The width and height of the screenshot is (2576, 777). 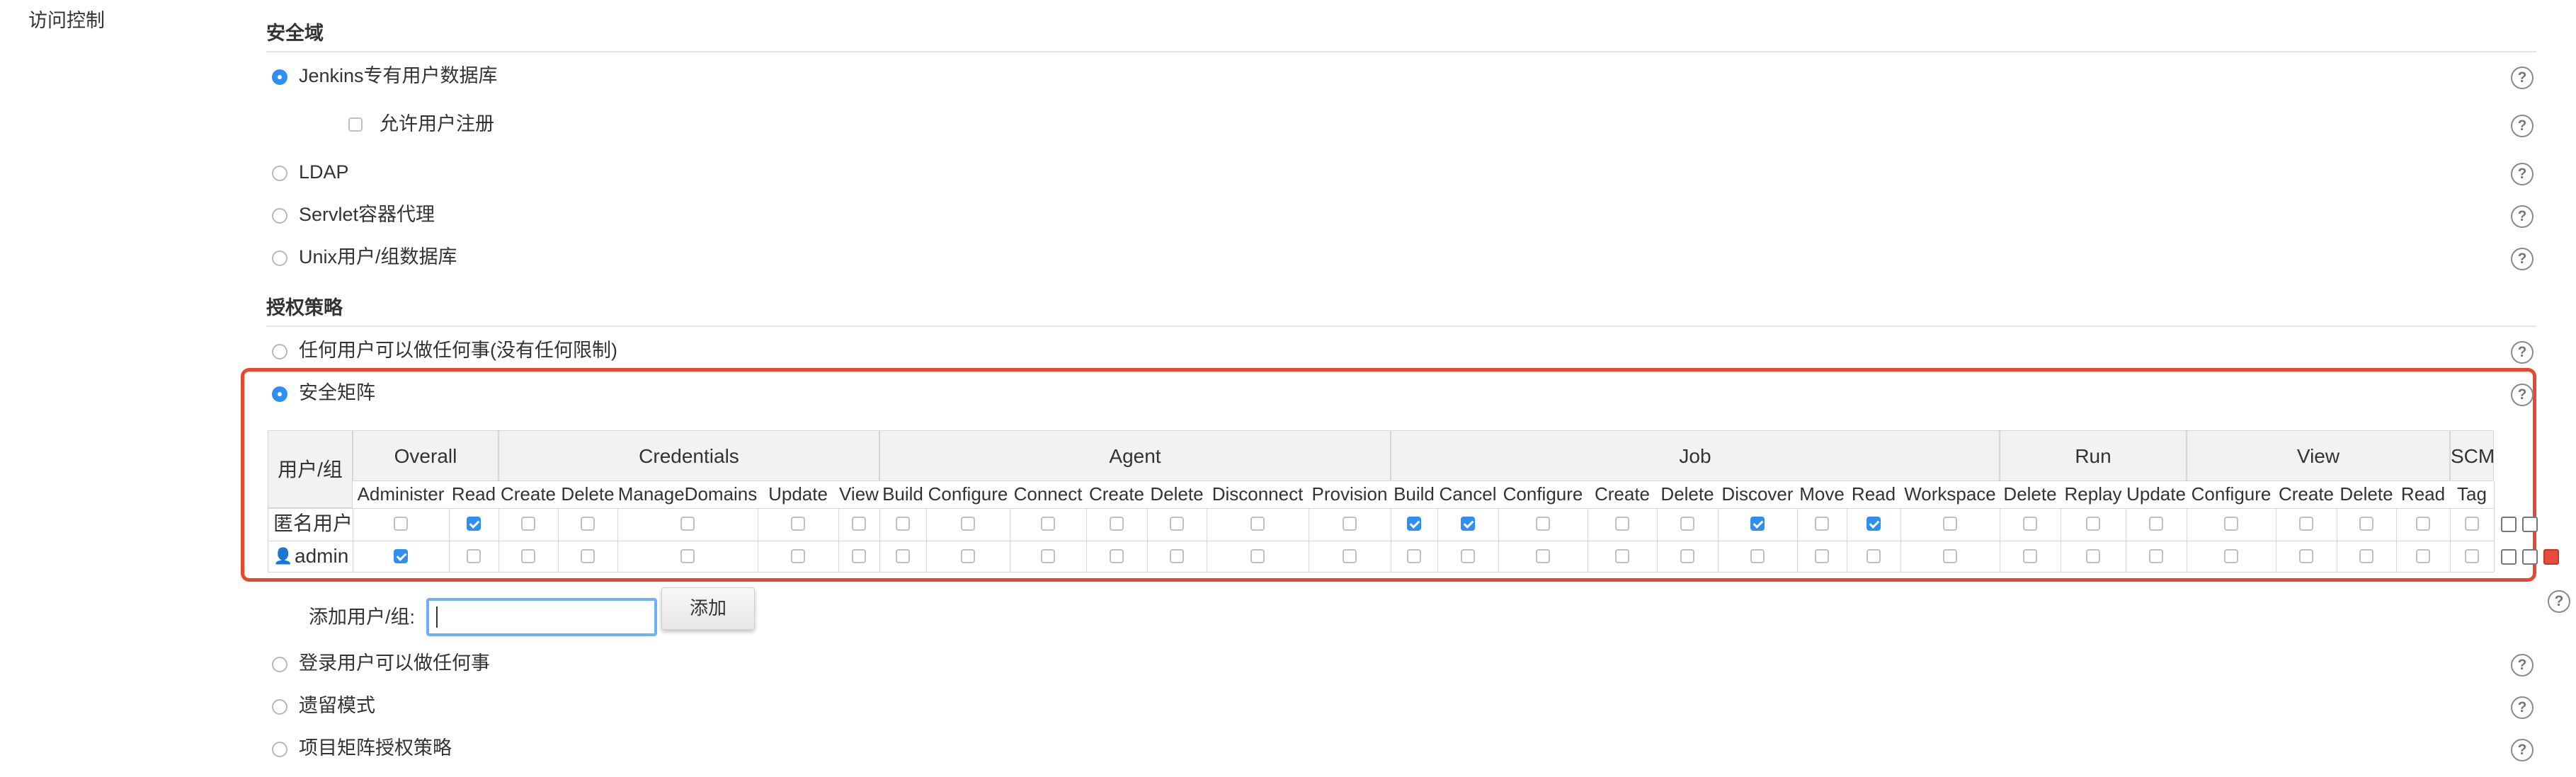 What do you see at coordinates (280, 749) in the screenshot?
I see `auth-radio-project-matrix` at bounding box center [280, 749].